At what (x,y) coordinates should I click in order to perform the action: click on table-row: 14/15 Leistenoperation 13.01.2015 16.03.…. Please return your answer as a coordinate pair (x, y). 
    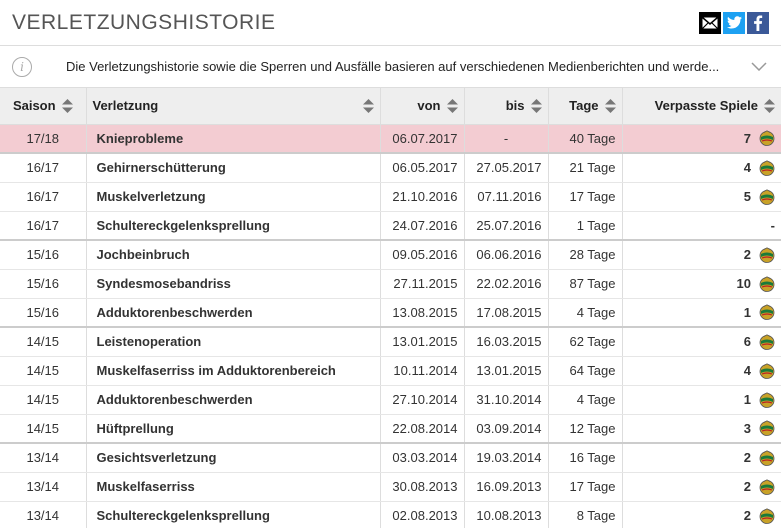
    Looking at the image, I should click on (390, 341).